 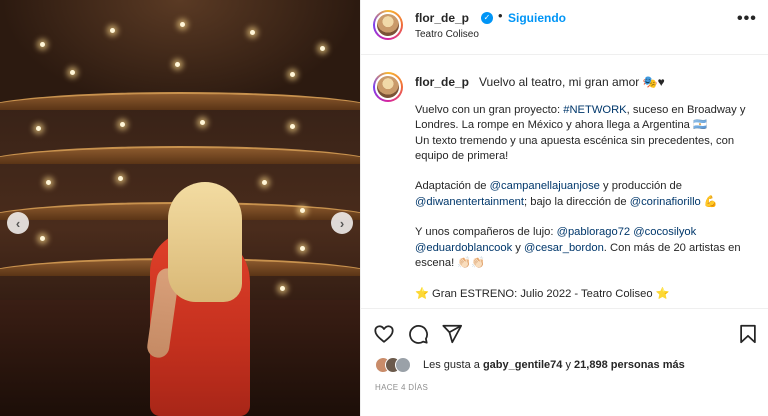 I want to click on verified-icon: ✓, so click(x=487, y=18).